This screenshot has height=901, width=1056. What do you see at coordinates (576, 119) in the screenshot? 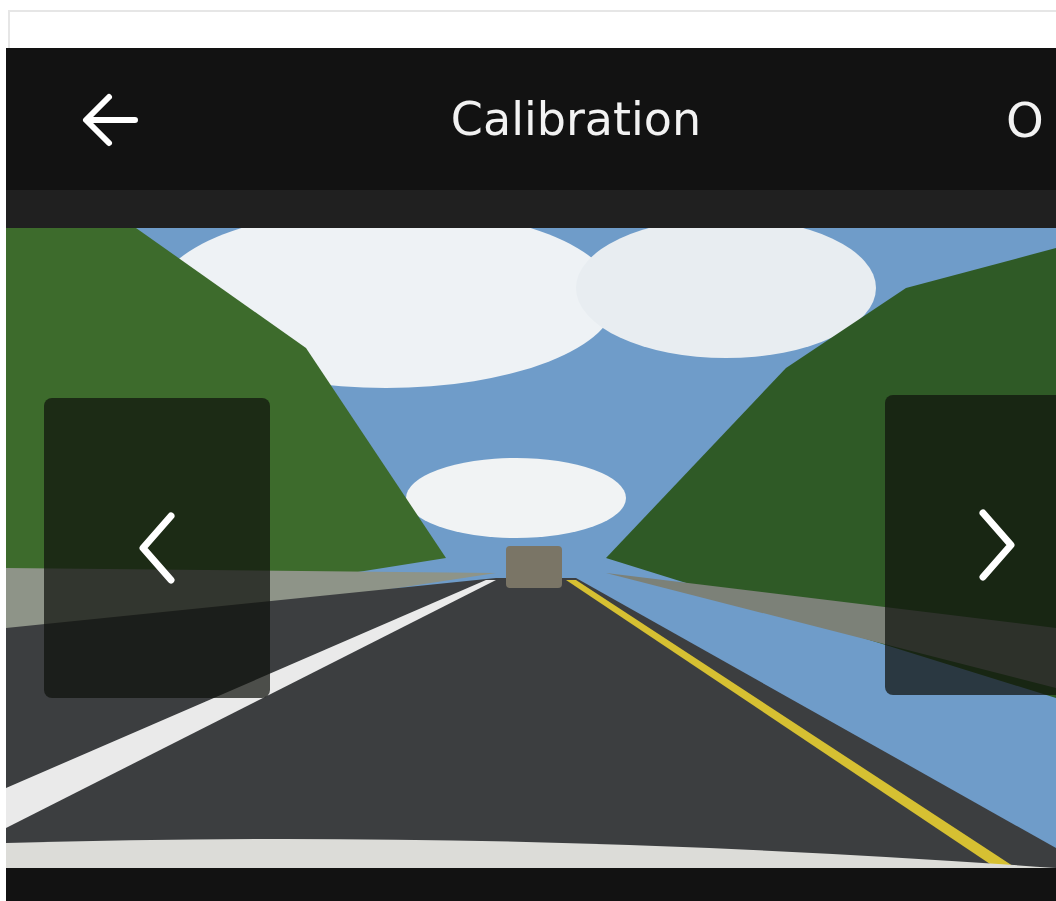
I see `screen-title: Calibration` at bounding box center [576, 119].